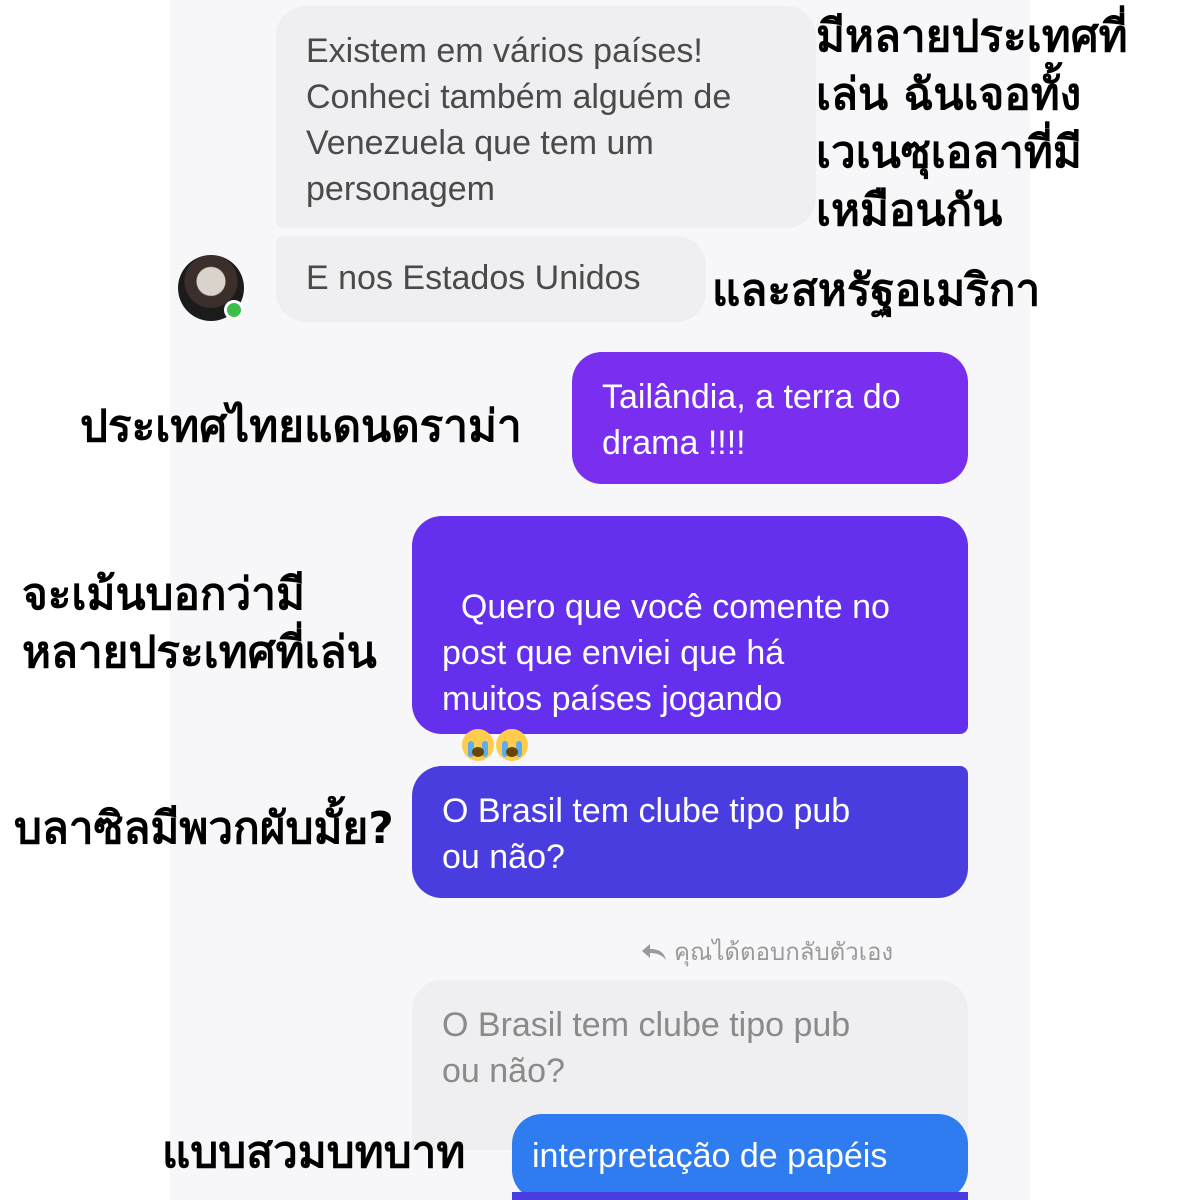 The height and width of the screenshot is (1200, 1200). I want to click on annotation-text: บลาซิลมีพวกผับมั้ย?, so click(204, 828).